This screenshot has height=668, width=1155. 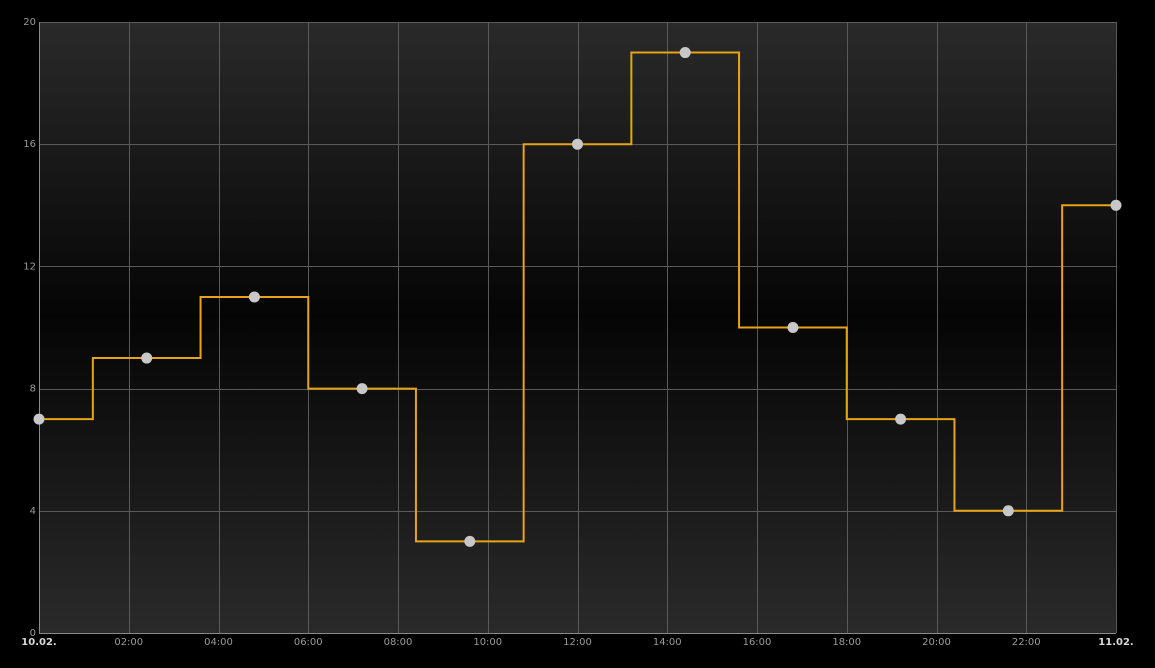 I want to click on x-tick-label: 10:00, so click(x=487, y=642).